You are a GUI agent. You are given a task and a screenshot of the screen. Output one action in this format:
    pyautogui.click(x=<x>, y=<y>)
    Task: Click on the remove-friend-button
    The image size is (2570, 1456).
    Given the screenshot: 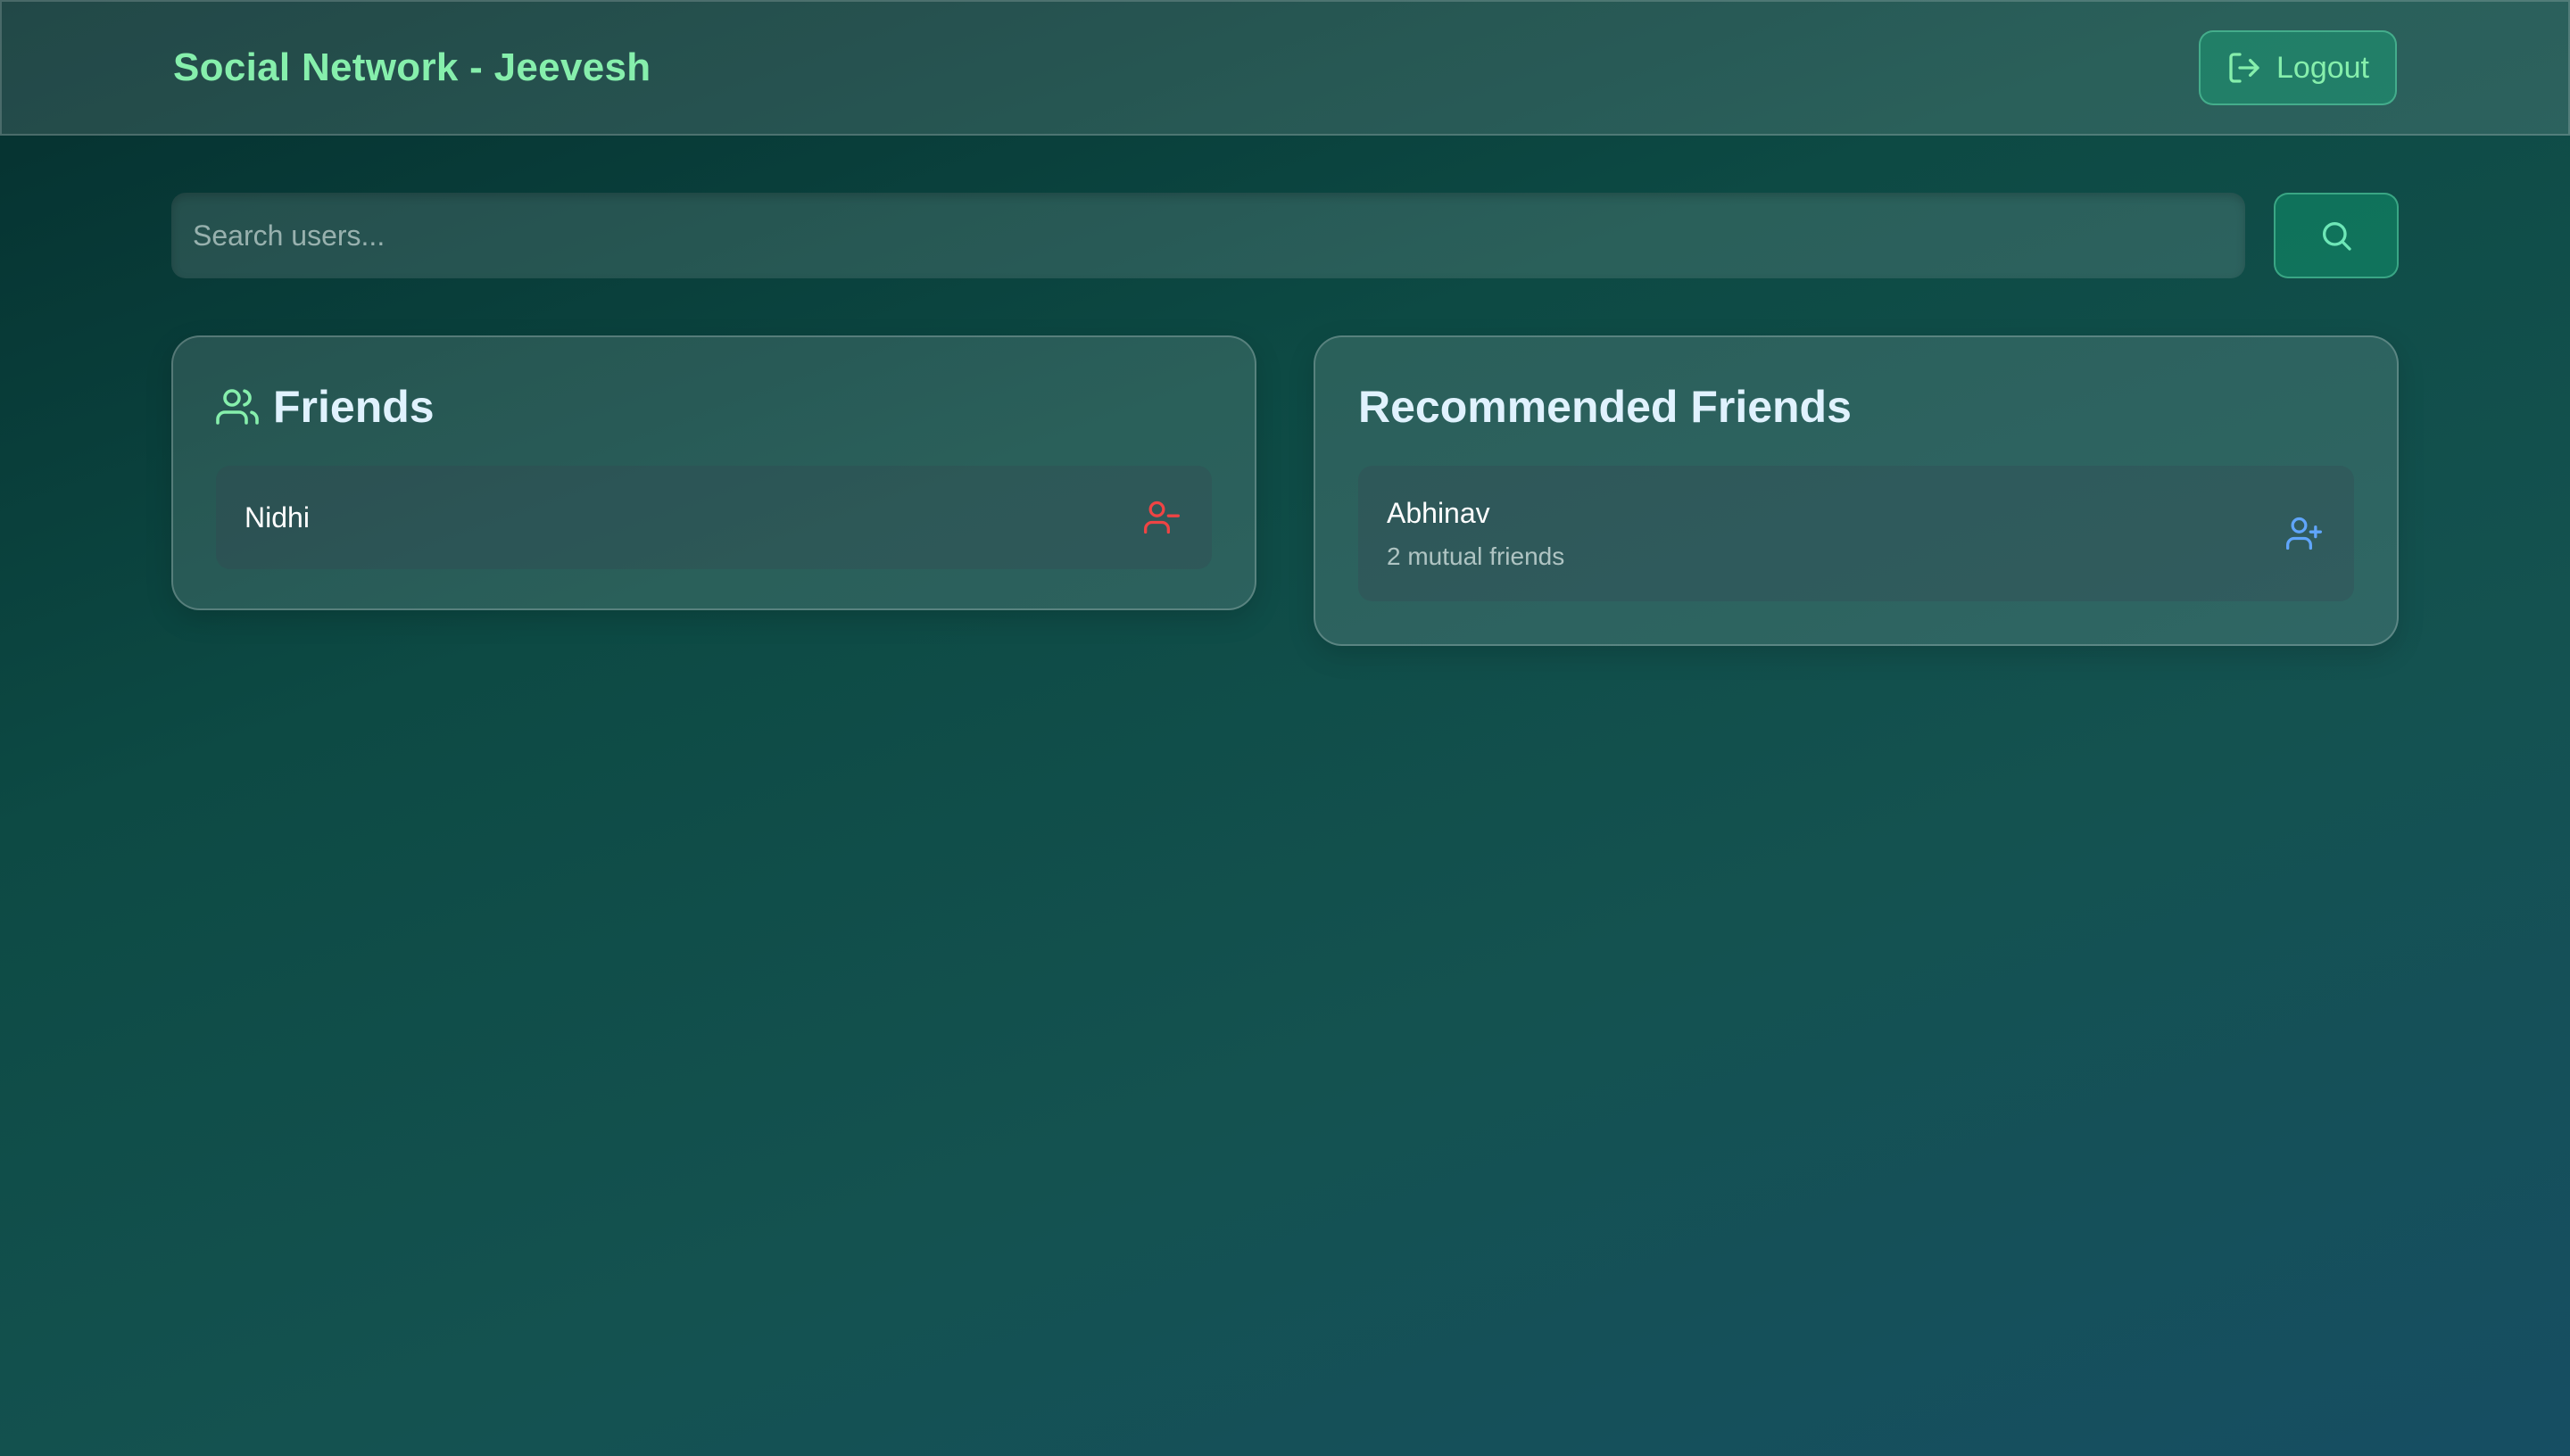 What is the action you would take?
    pyautogui.click(x=1162, y=517)
    